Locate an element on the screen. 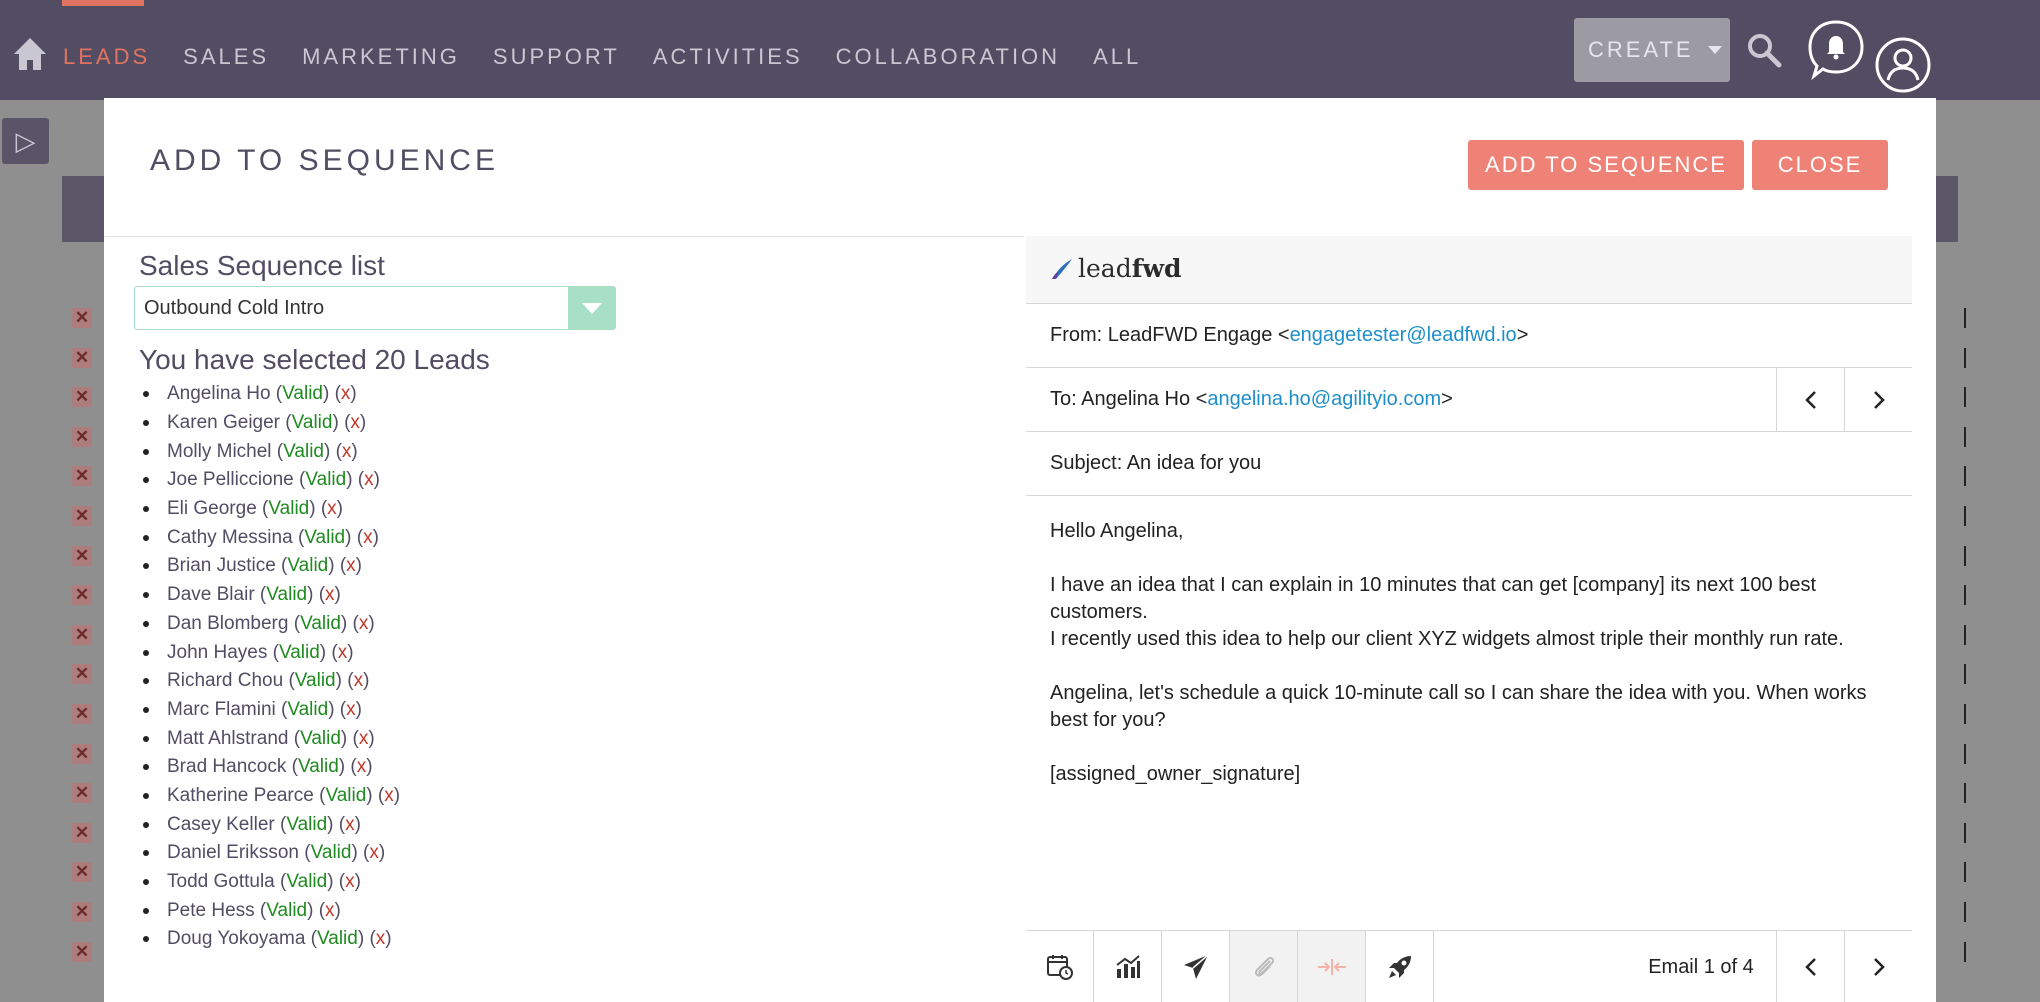 The height and width of the screenshot is (1002, 2040). bullet-icon is located at coordinates (146, 537).